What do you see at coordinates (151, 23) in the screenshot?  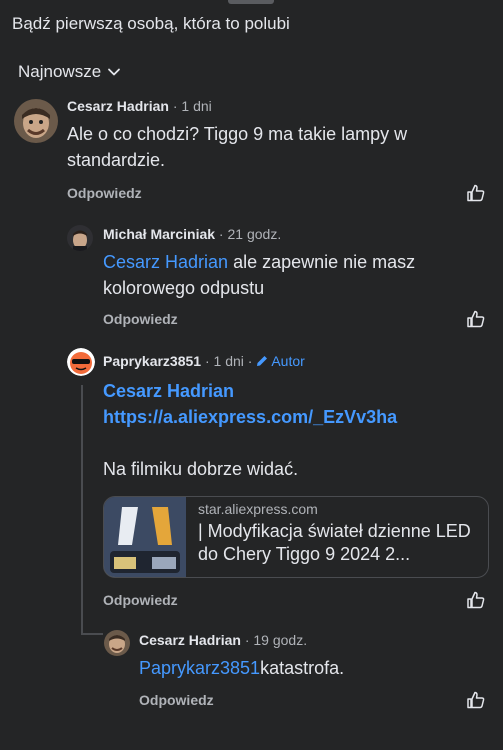 I see `likes-header: Bądź pierwszą osobą, która to polubi` at bounding box center [151, 23].